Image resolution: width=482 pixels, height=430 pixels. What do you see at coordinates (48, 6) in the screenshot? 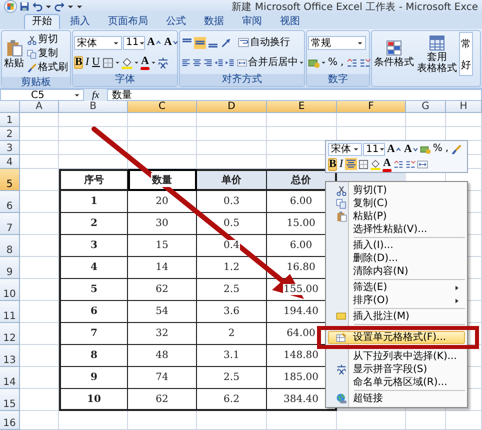
I see `caret-icon` at bounding box center [48, 6].